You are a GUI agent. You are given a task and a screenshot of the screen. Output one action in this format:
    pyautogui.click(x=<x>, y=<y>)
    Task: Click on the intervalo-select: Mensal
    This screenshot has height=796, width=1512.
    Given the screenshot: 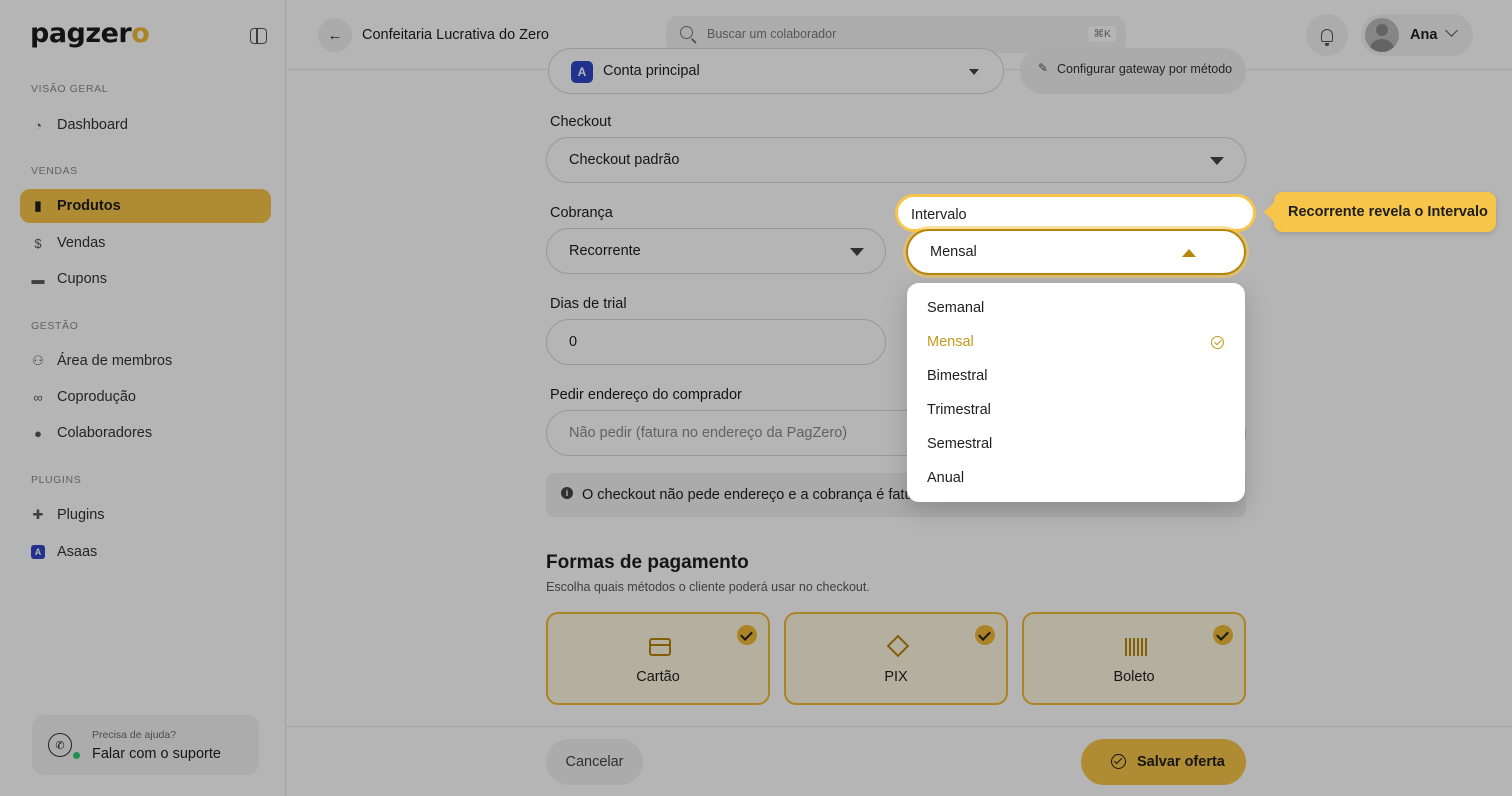 What is the action you would take?
    pyautogui.click(x=1076, y=252)
    